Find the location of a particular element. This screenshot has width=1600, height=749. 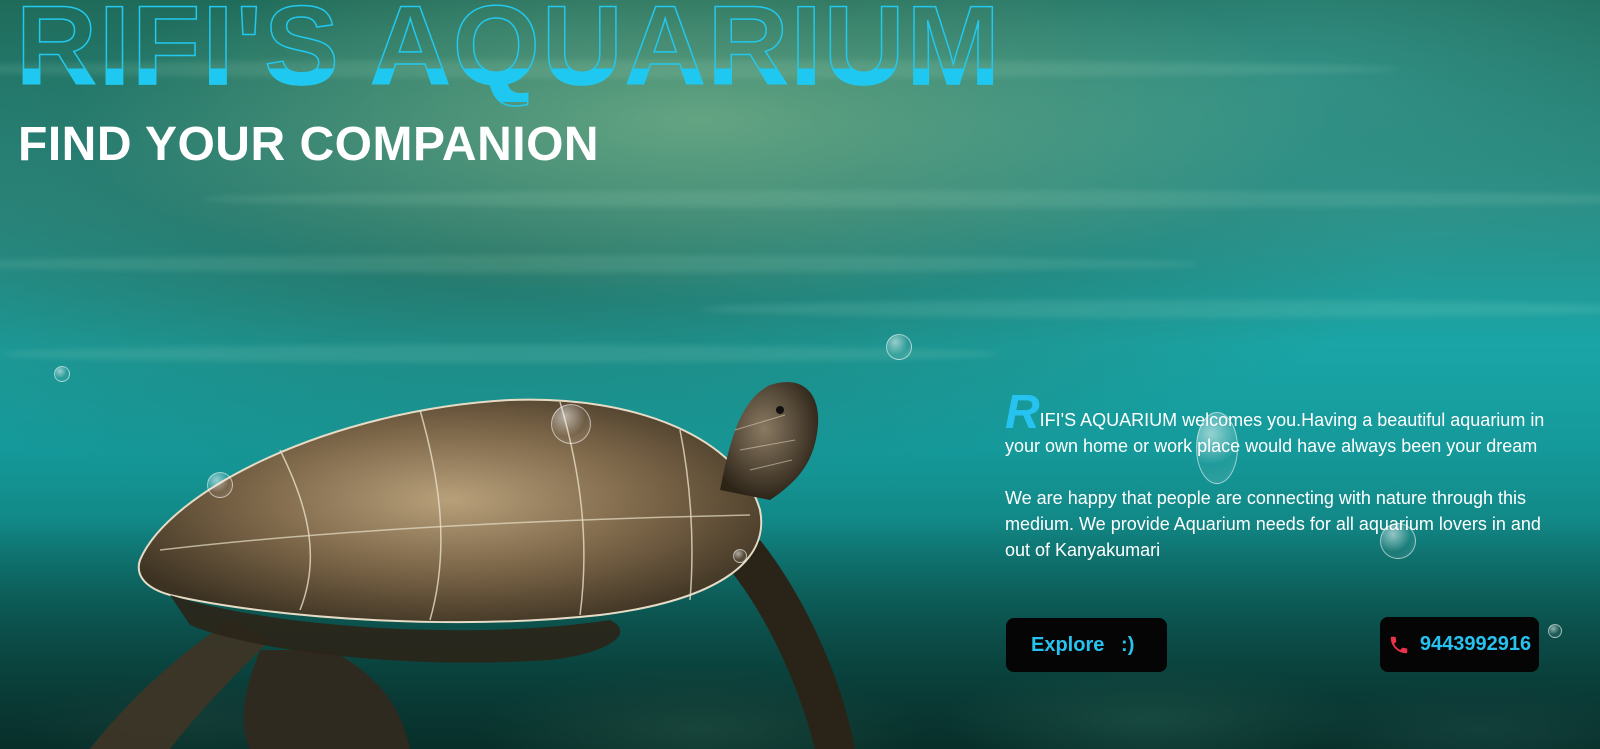

site-tagline: FIND YOUR COMPANION is located at coordinates (309, 144).